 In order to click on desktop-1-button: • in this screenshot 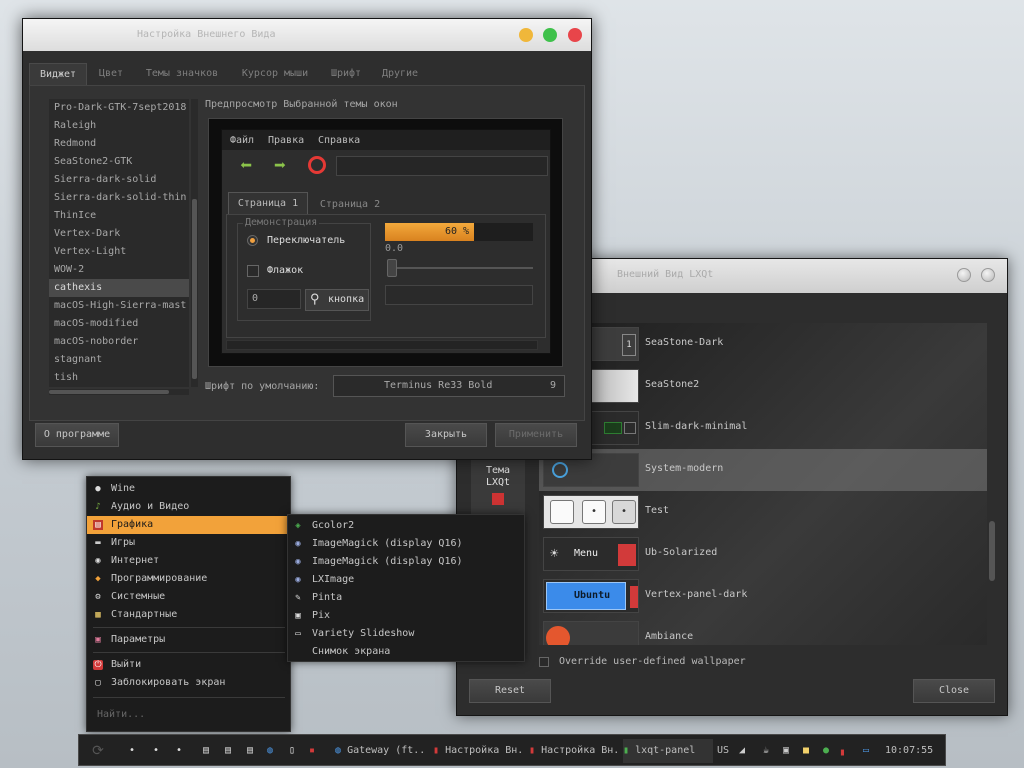, I will do `click(132, 751)`.